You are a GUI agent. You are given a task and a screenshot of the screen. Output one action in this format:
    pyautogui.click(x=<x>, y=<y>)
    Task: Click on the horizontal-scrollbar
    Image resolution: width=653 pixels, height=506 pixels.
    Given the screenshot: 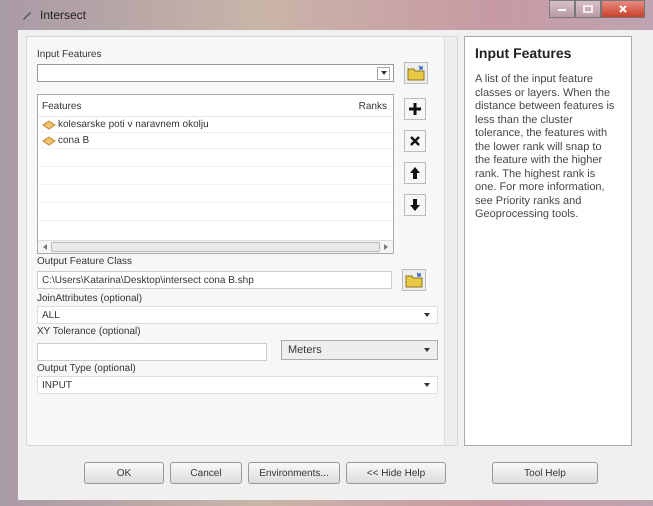 What is the action you would take?
    pyautogui.click(x=215, y=246)
    